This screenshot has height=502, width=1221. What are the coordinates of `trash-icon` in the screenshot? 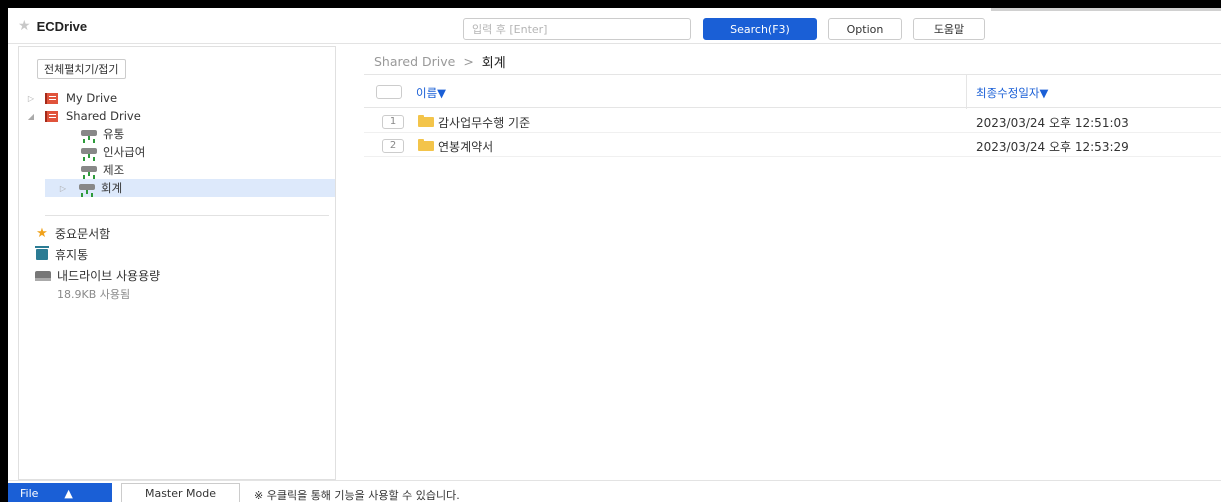 It's located at (42, 253).